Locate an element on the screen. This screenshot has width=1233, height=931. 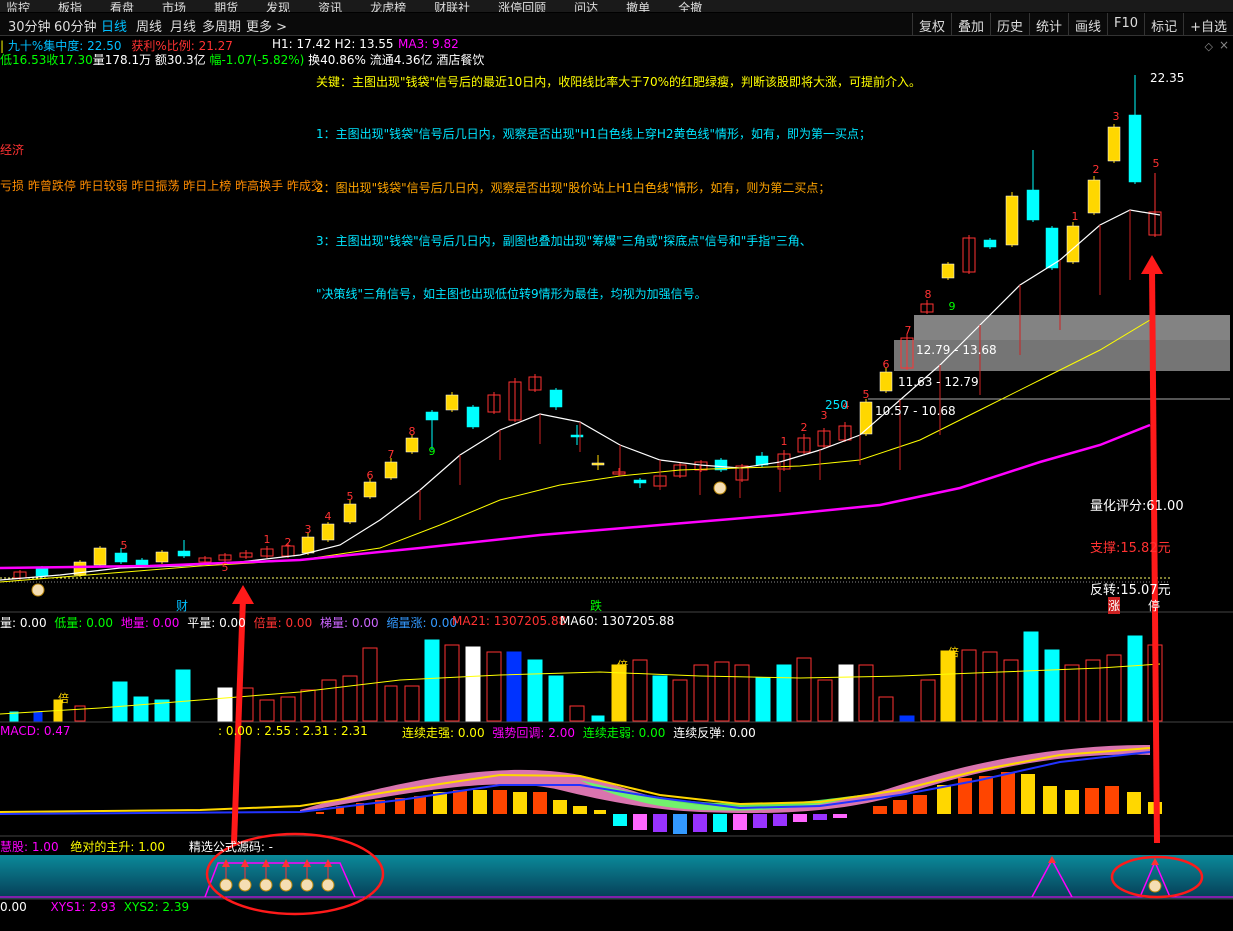
vol-ma60: MA60: 1307205.88 is located at coordinates (617, 621).